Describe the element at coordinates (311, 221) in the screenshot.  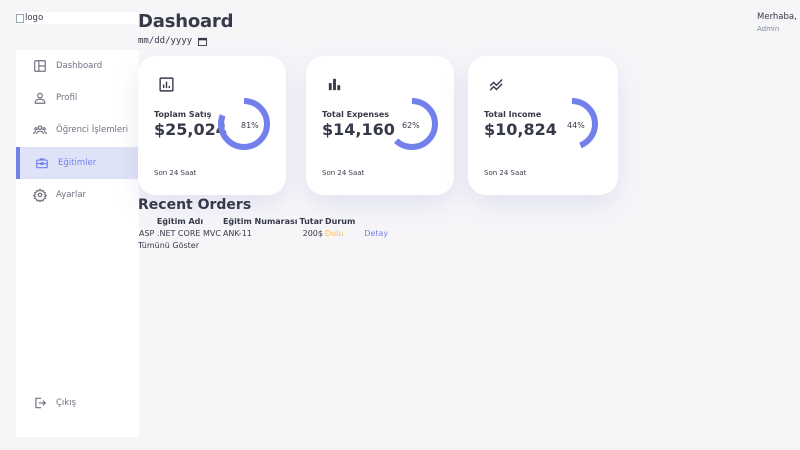
I see `column-header: Tutar` at that location.